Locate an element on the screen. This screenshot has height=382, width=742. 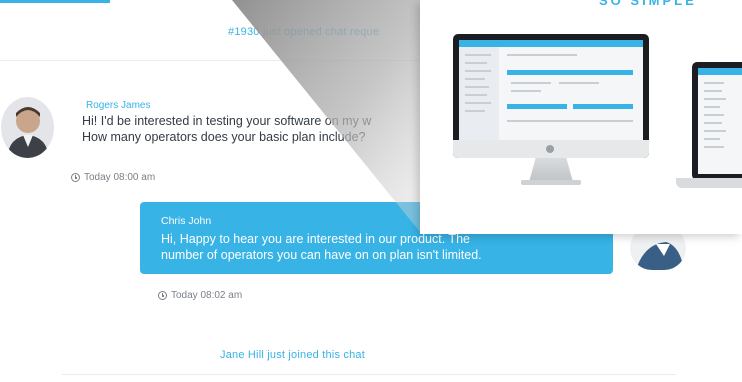
message-timestamp-rogers: Today 08:00 am is located at coordinates (113, 177).